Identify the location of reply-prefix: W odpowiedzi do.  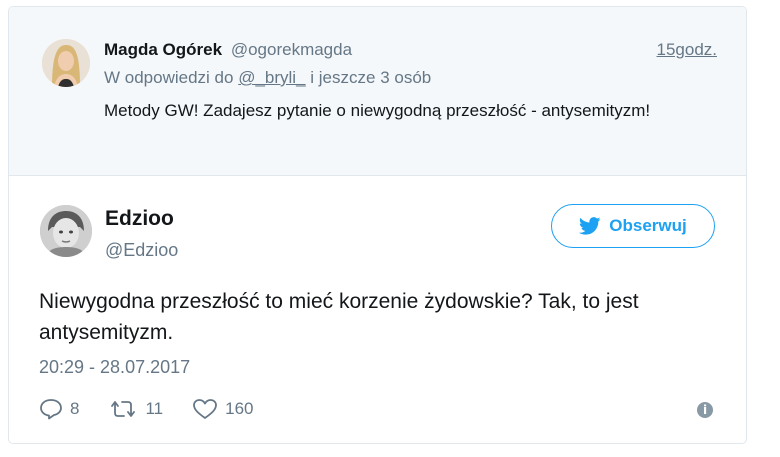
(169, 77).